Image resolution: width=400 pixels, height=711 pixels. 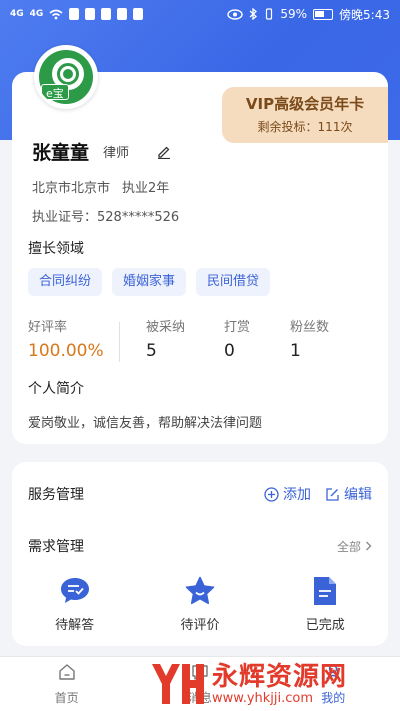 What do you see at coordinates (106, 217) in the screenshot?
I see `license-number: 执业证号：528*****526` at bounding box center [106, 217].